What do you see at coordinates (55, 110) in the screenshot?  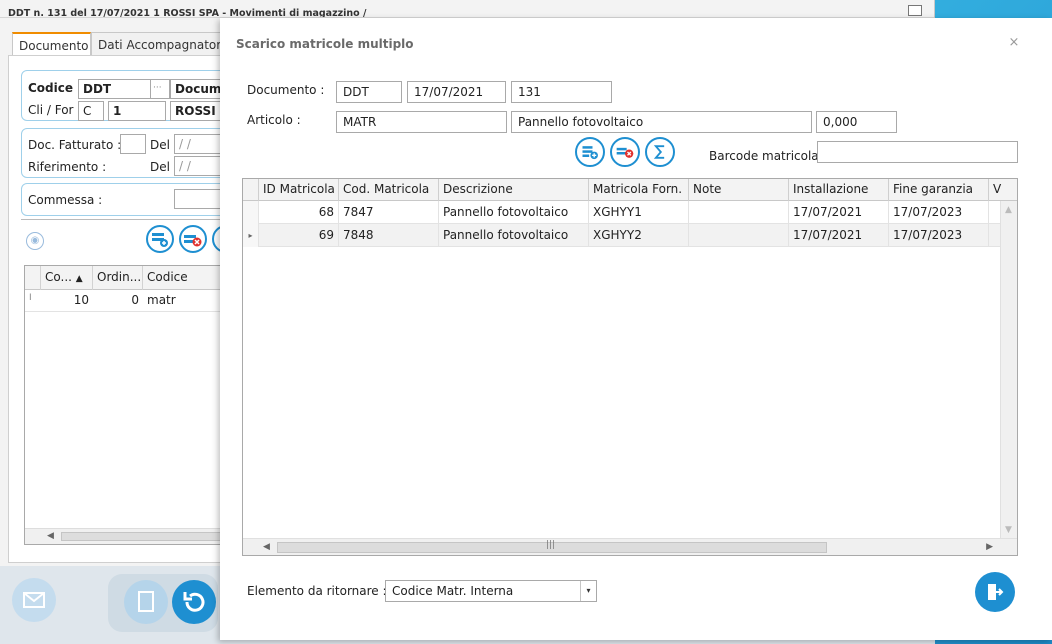 I see `clifor-label: Cli / For :` at bounding box center [55, 110].